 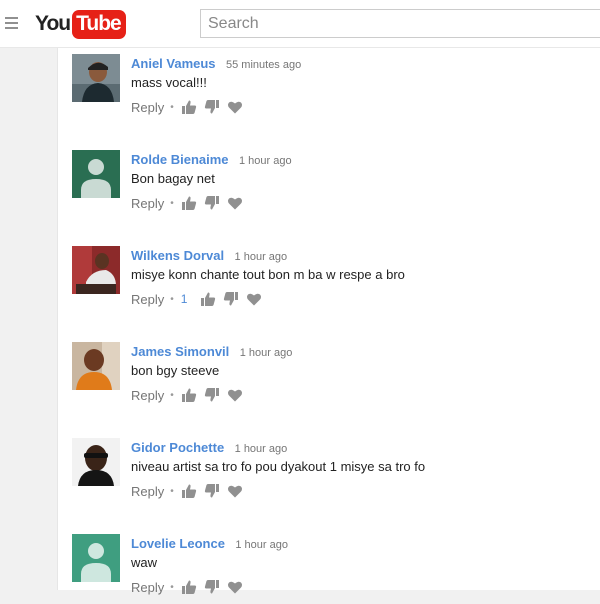 I want to click on comment-author: James Simonvil, so click(x=180, y=351).